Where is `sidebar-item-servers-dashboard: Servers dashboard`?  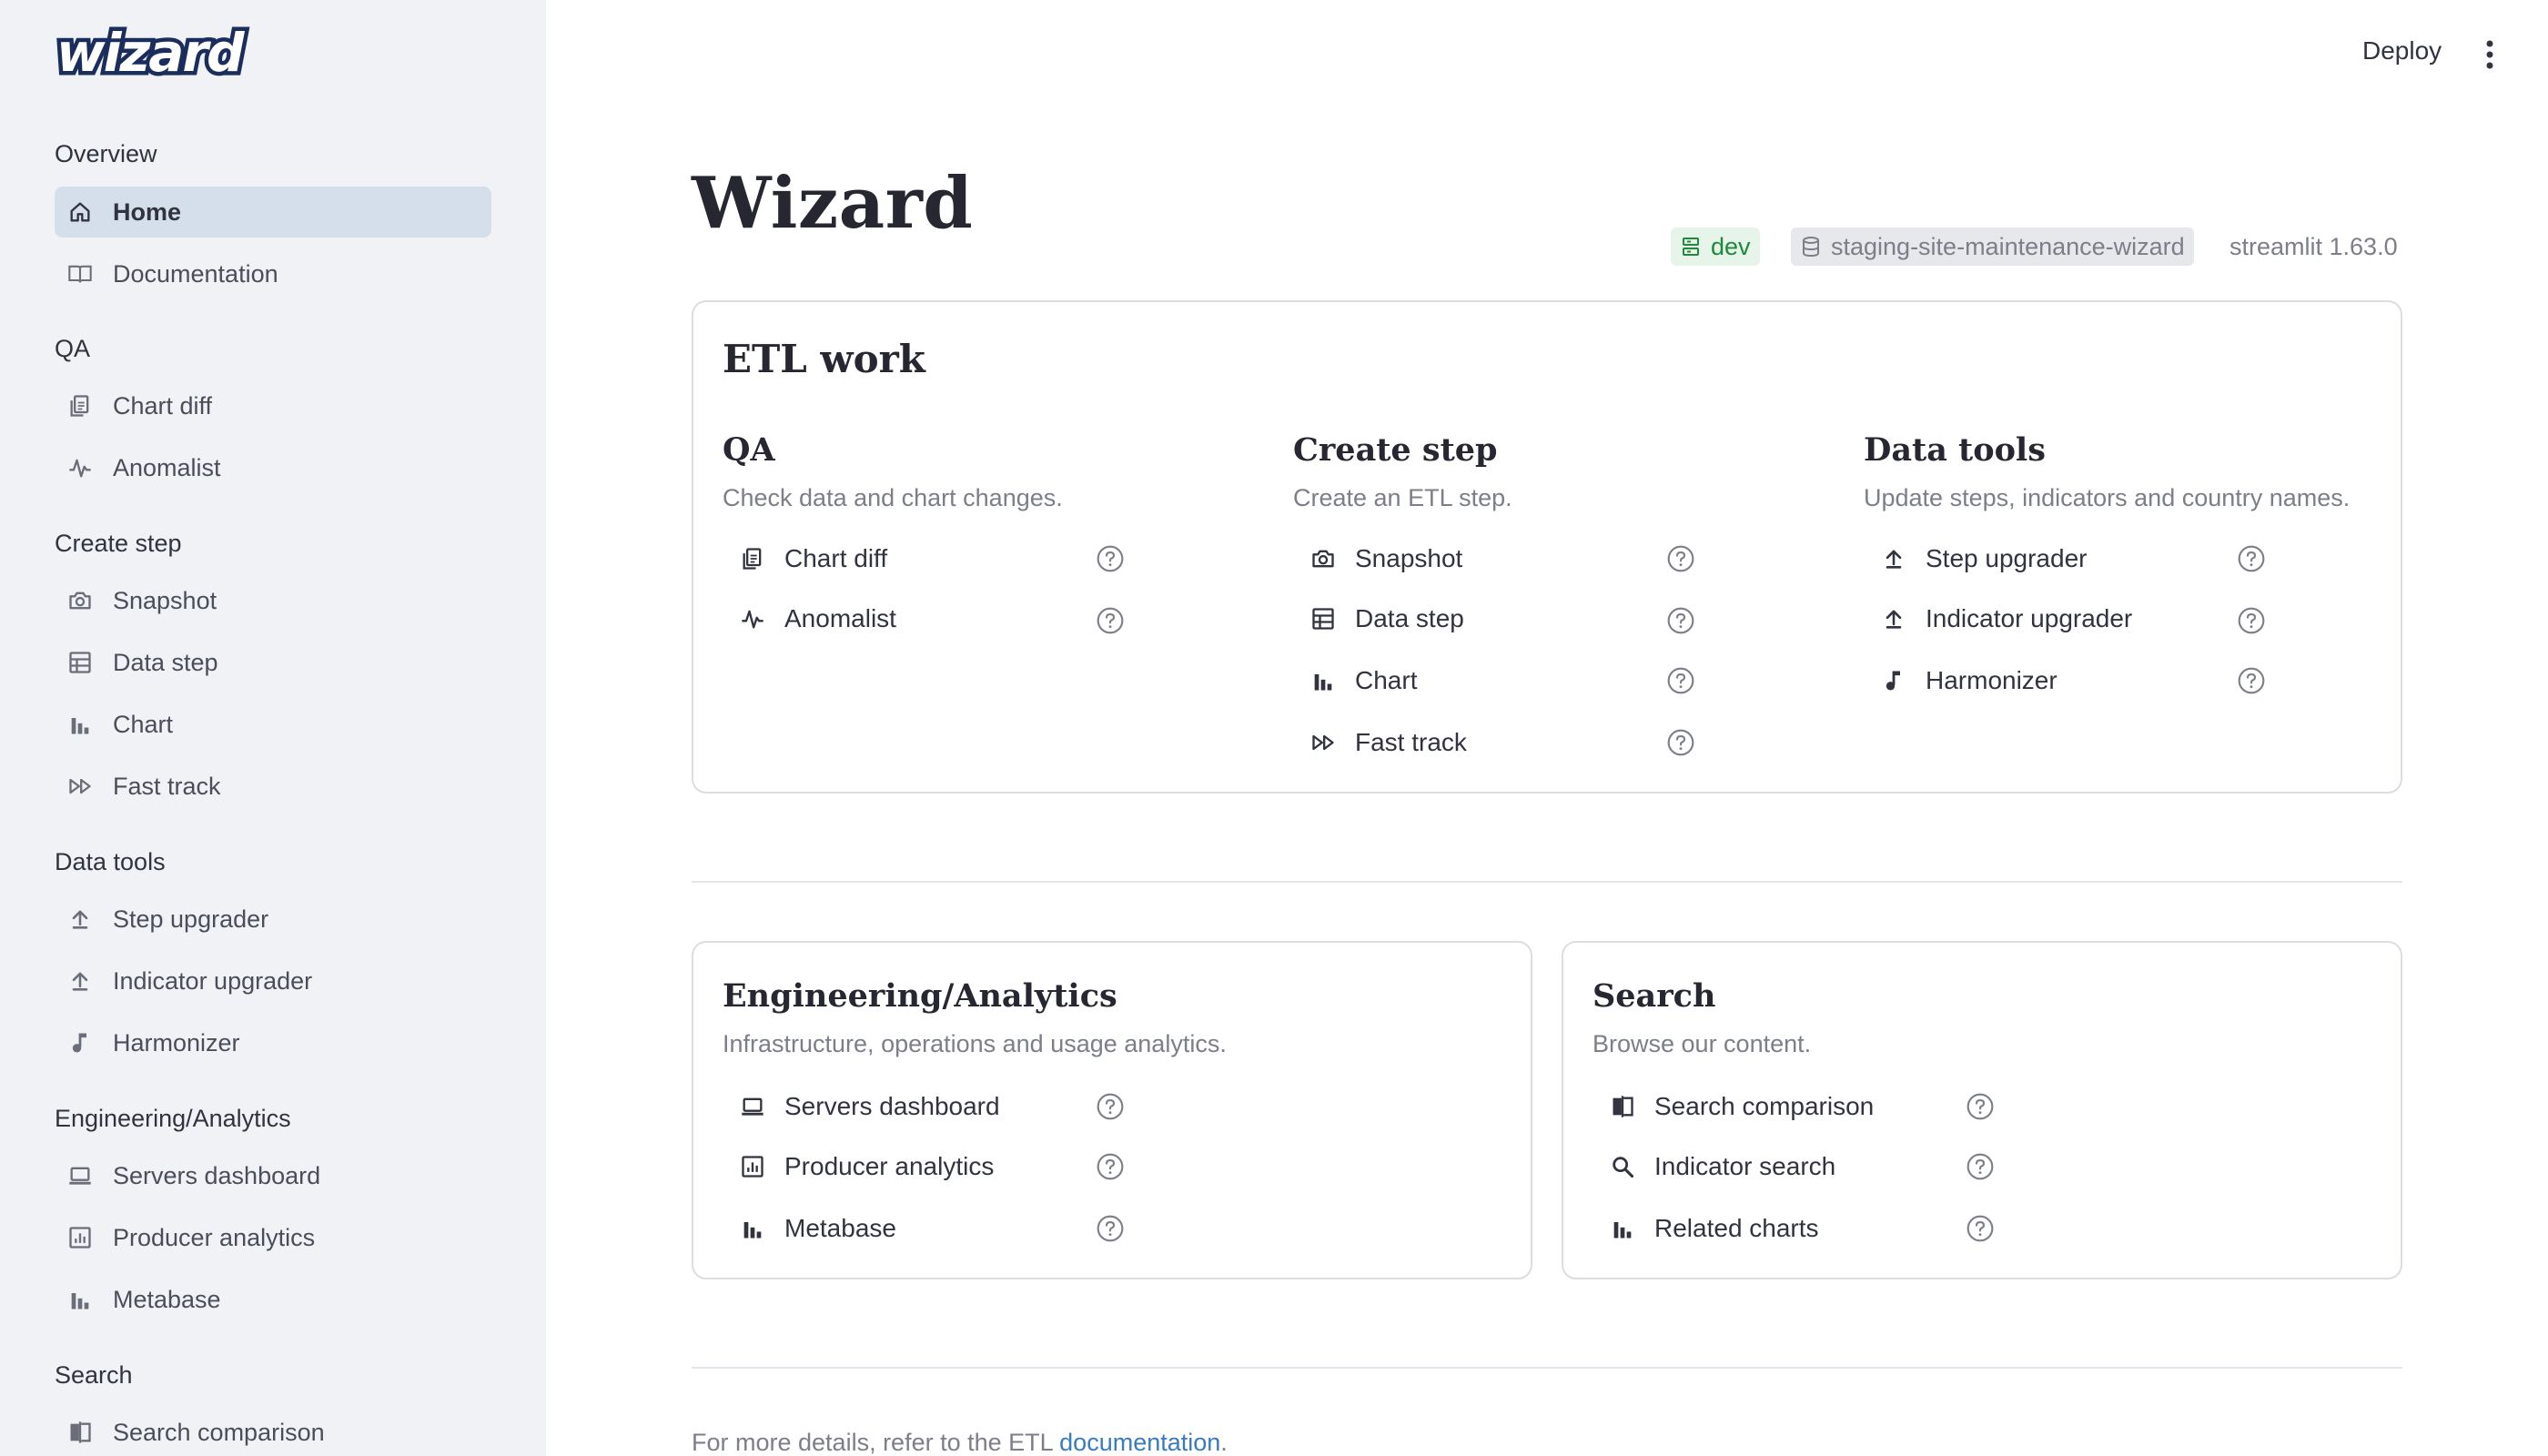 sidebar-item-servers-dashboard: Servers dashboard is located at coordinates (273, 1176).